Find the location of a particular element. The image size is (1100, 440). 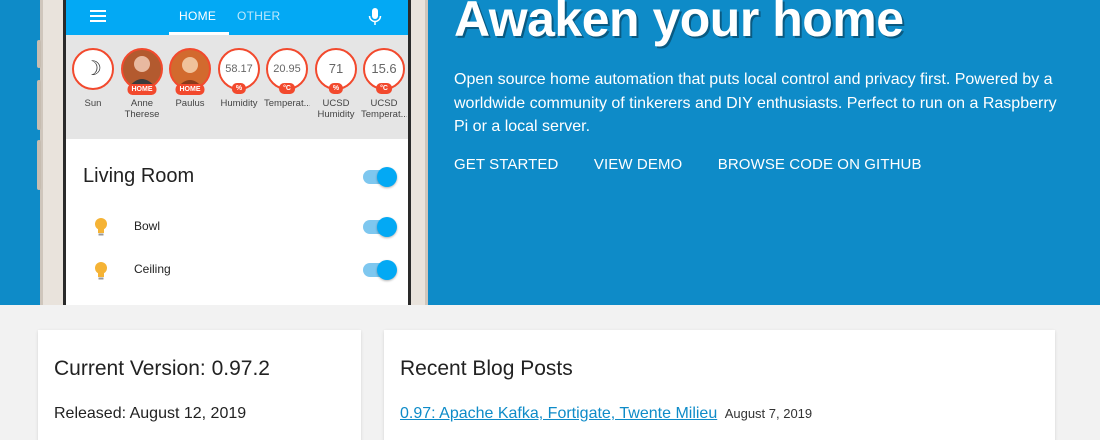

moon-icon: ☽ is located at coordinates (93, 69).